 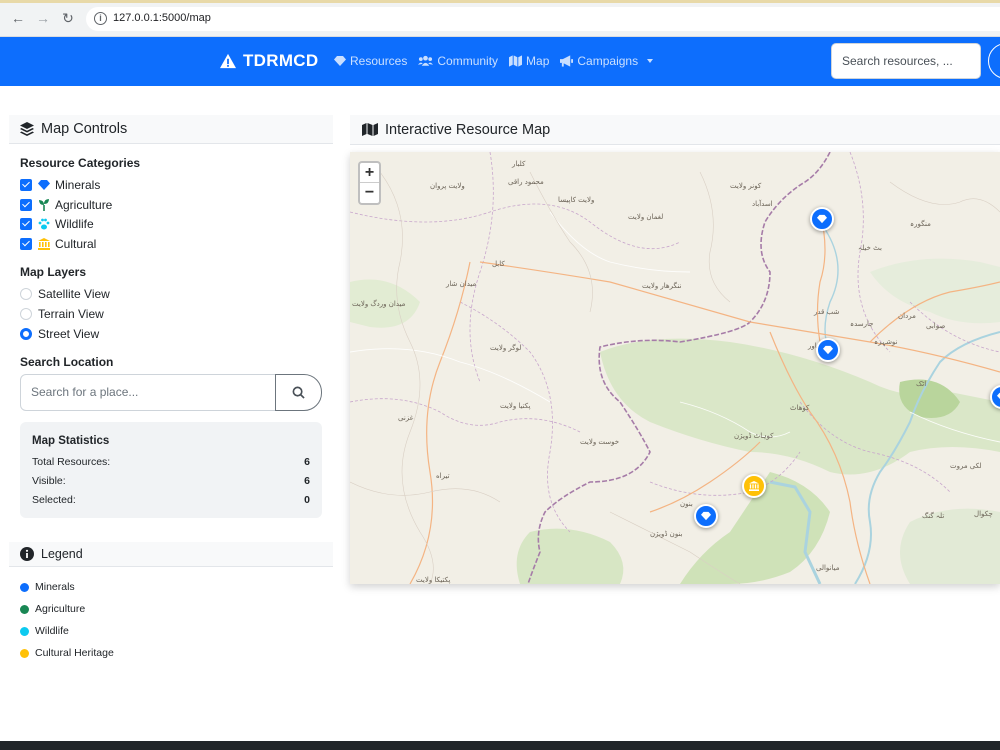 What do you see at coordinates (447, 186) in the screenshot?
I see `map-label: ولایت پروان` at bounding box center [447, 186].